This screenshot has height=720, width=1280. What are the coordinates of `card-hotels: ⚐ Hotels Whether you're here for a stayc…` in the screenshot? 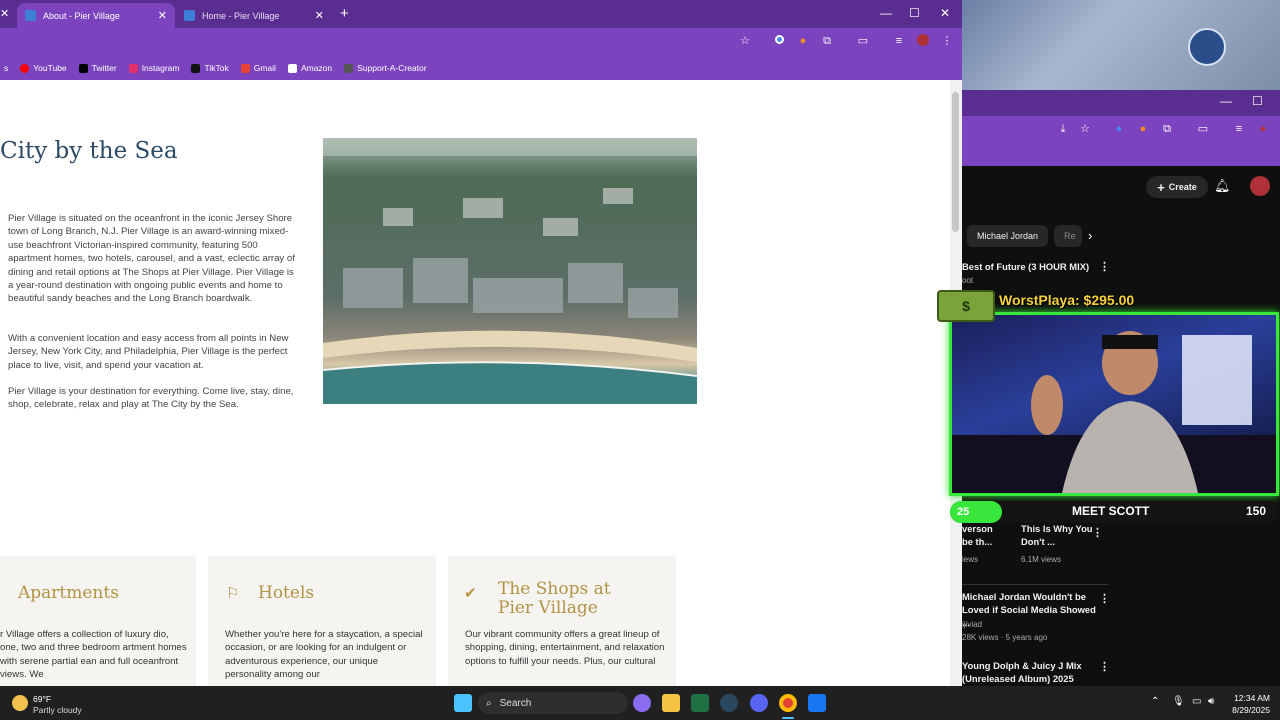 It's located at (322, 621).